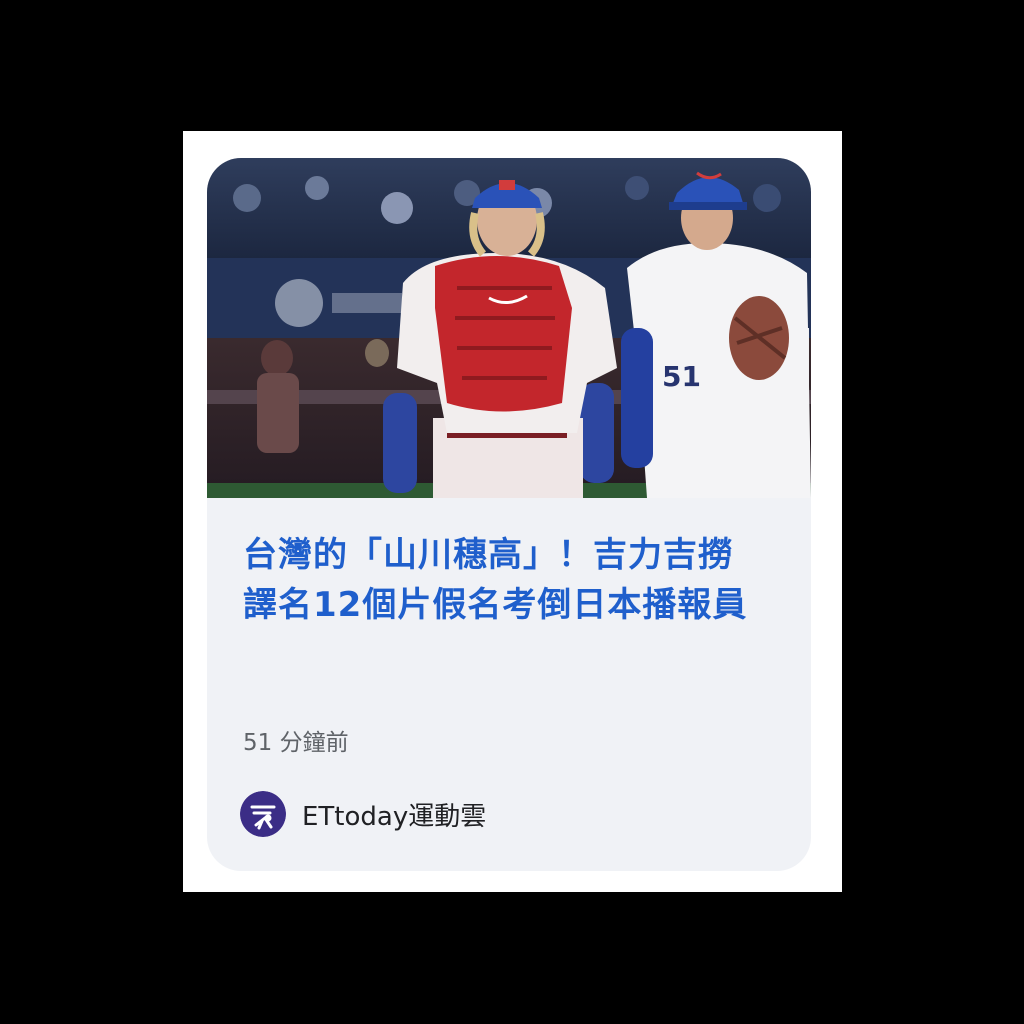  What do you see at coordinates (503, 580) in the screenshot?
I see `article-headline: 台灣的「山川穗高」！吉力吉撈譯名12個片假名考倒日本播報員` at bounding box center [503, 580].